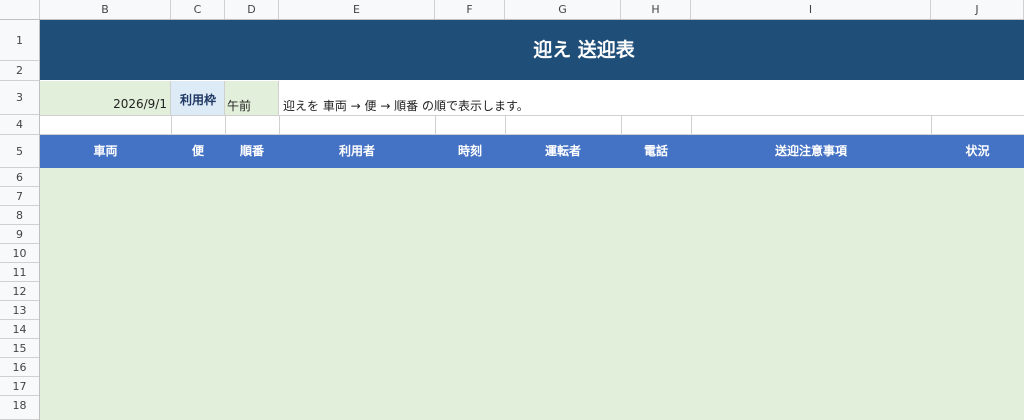 This screenshot has width=1024, height=420. Describe the element at coordinates (239, 106) in the screenshot. I see `slot-value: 午前` at that location.